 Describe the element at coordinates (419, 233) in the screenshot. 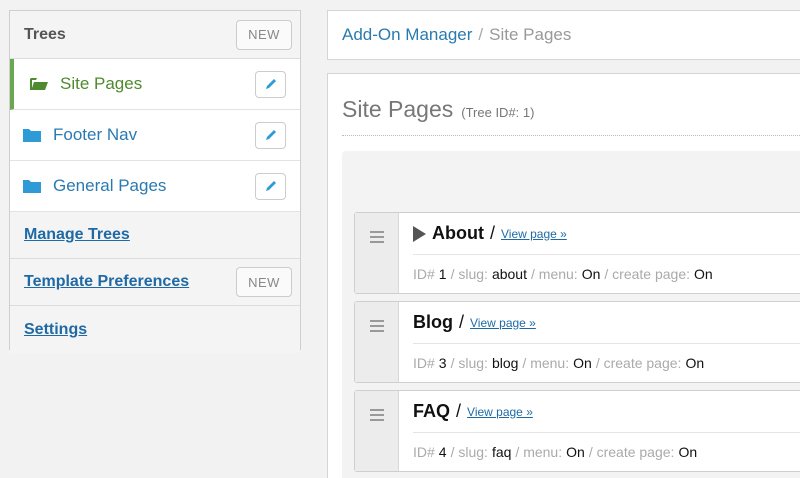

I see `expand-arrow-icon` at that location.